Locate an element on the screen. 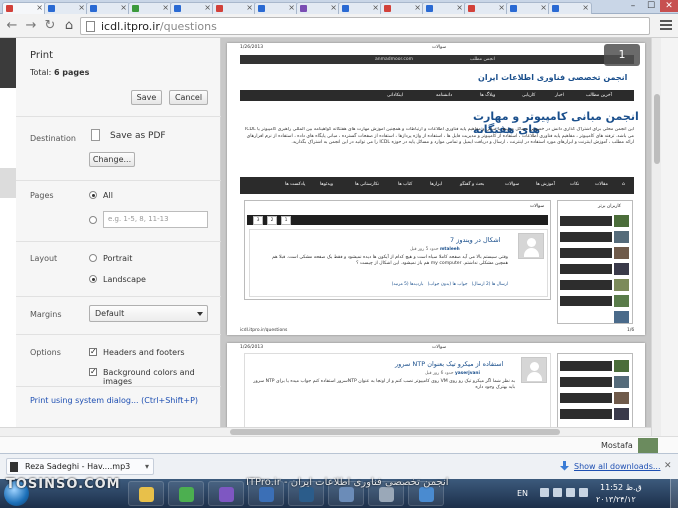 The width and height of the screenshot is (678, 508). background-graphics-checkbox: ✓ is located at coordinates (93, 372).